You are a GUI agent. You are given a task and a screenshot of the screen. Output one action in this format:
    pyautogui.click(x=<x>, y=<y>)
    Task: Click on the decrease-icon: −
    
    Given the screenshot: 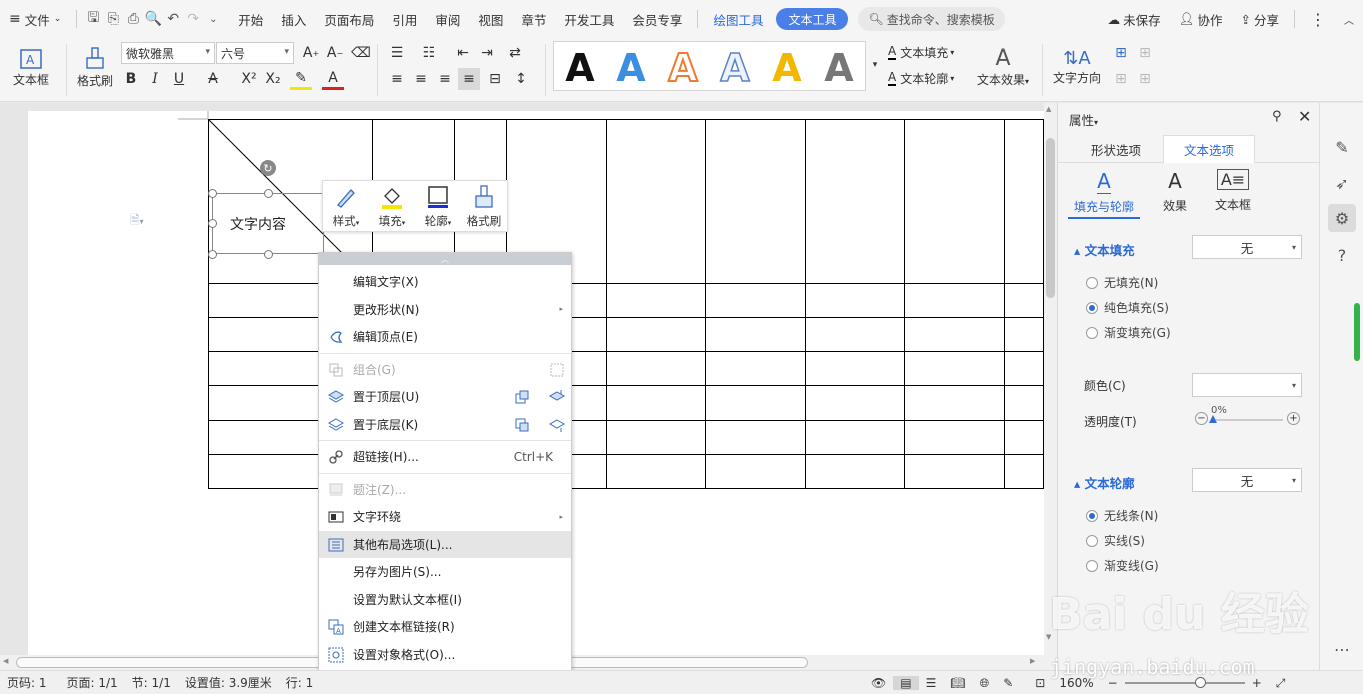 What is the action you would take?
    pyautogui.click(x=1201, y=418)
    